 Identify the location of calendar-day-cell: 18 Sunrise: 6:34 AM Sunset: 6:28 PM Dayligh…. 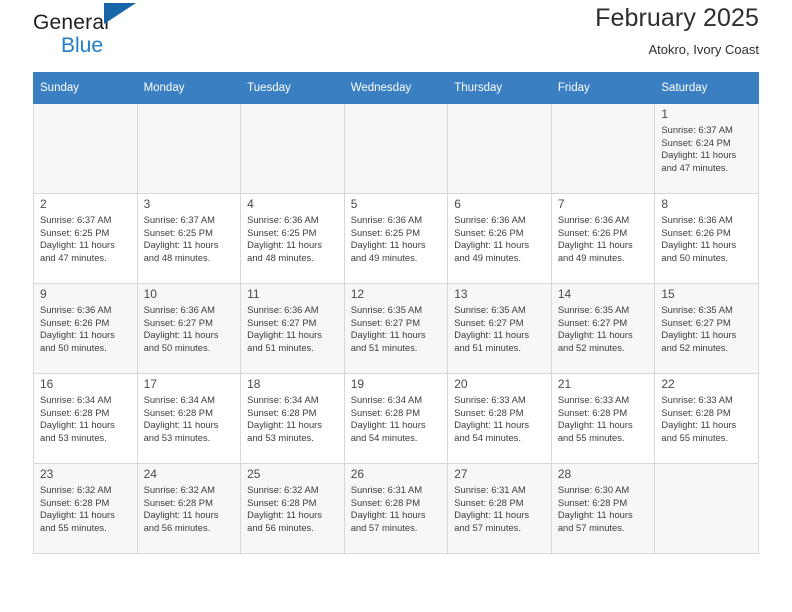
(292, 418).